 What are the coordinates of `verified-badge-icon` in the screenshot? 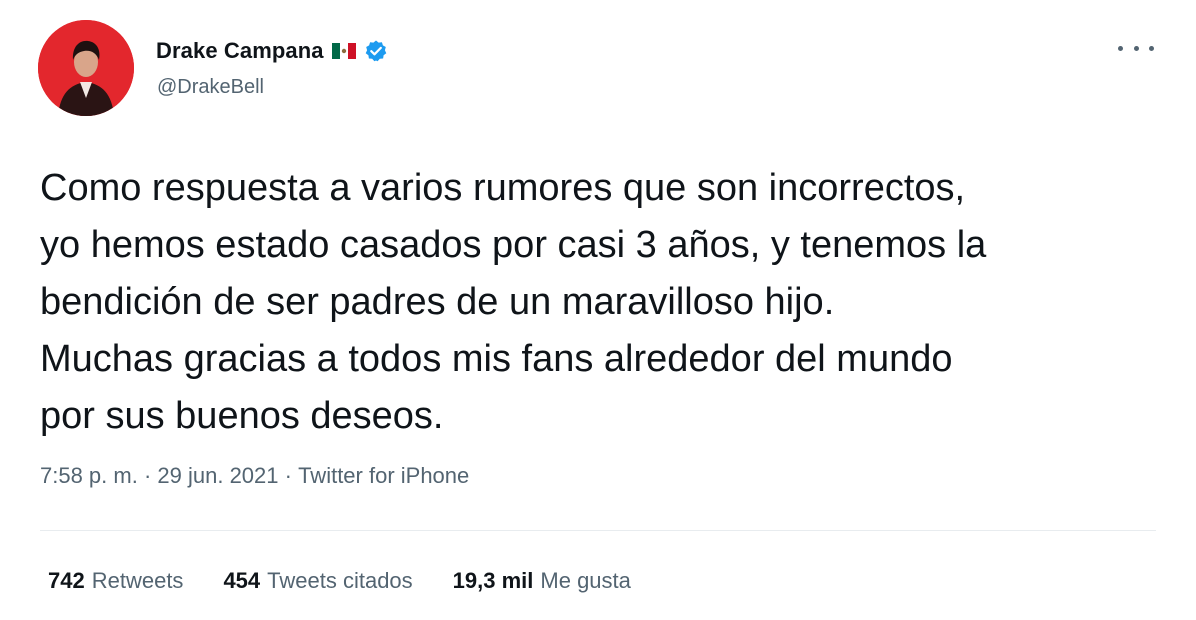 It's located at (376, 51).